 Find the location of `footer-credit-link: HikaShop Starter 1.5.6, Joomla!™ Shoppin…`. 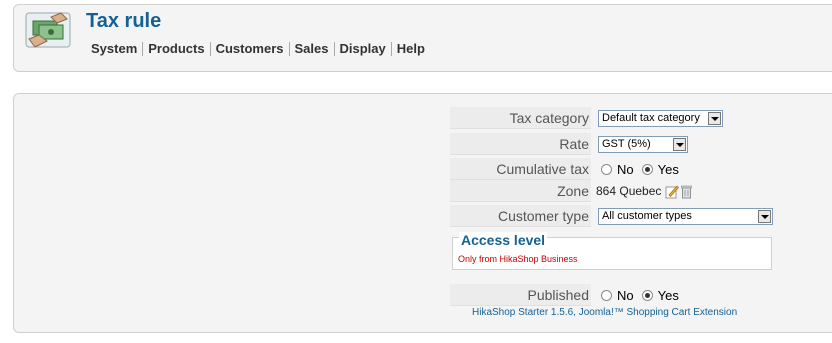

footer-credit-link: HikaShop Starter 1.5.6, Joomla!™ Shoppin… is located at coordinates (604, 312).